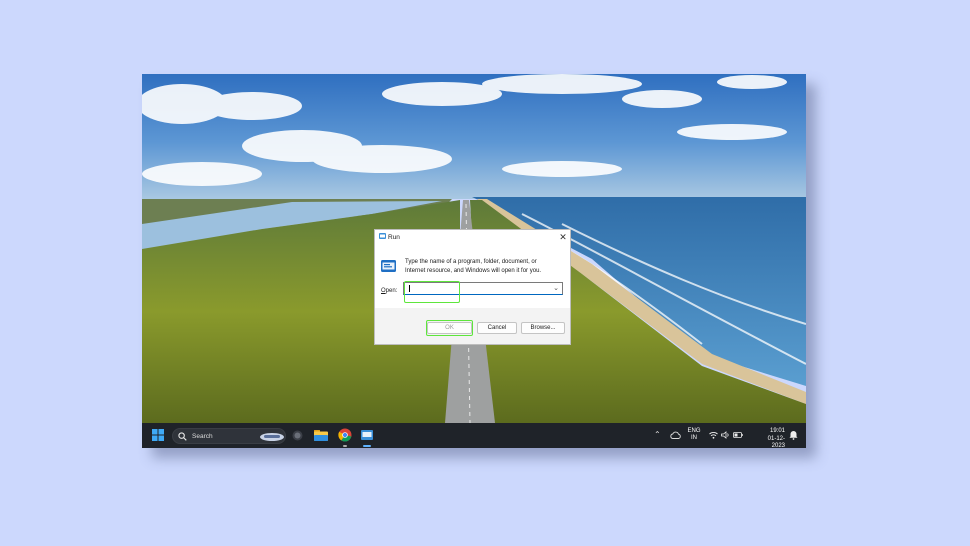 Image resolution: width=970 pixels, height=546 pixels. What do you see at coordinates (449, 328) in the screenshot?
I see `ok-button-highlight` at bounding box center [449, 328].